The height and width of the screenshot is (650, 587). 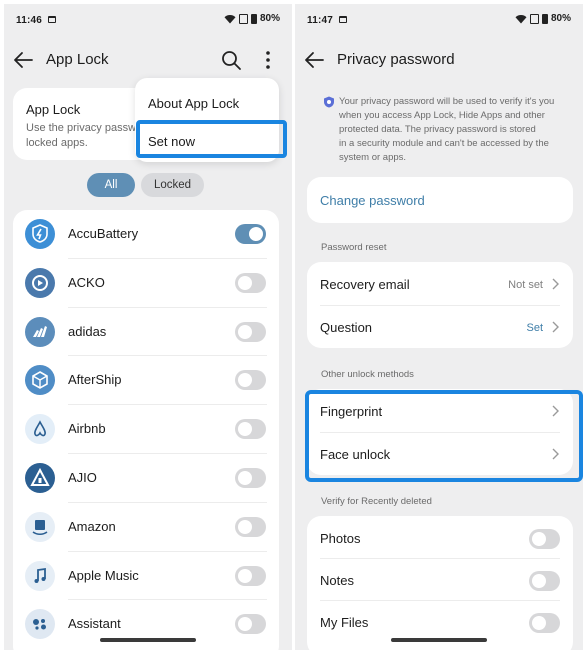 I want to click on status-bar: 11:47 80%, so click(x=439, y=20).